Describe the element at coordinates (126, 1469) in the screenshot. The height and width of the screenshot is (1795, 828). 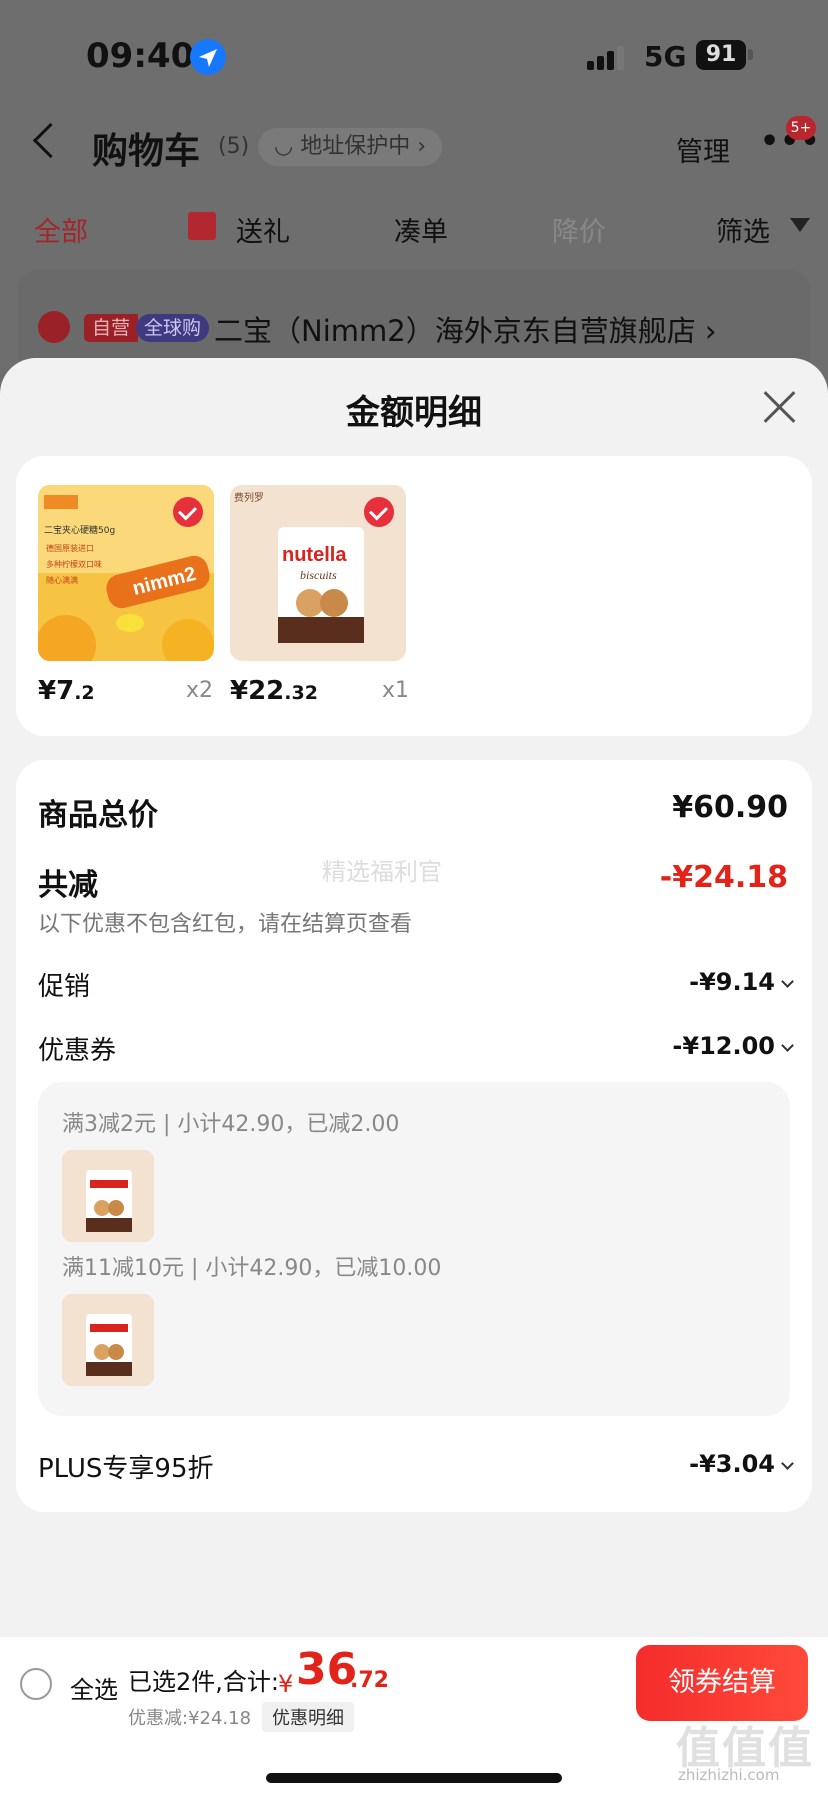
I see `plus-discount-label: PLUS专享95折` at that location.